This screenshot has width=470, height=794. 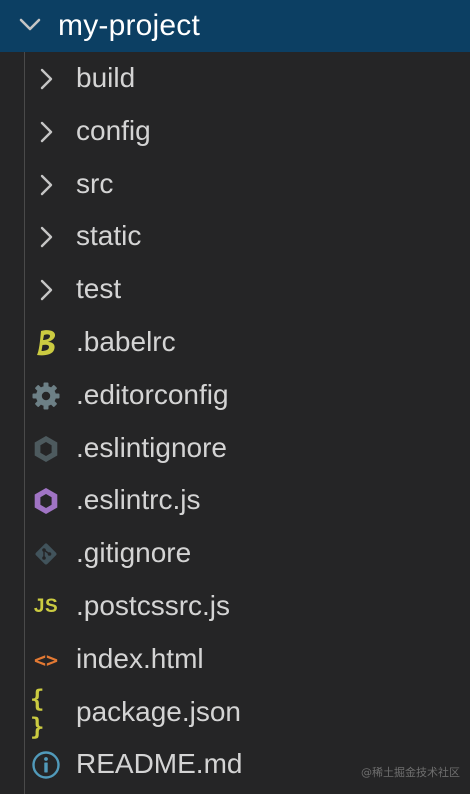 What do you see at coordinates (129, 25) in the screenshot?
I see `project-title: my-project` at bounding box center [129, 25].